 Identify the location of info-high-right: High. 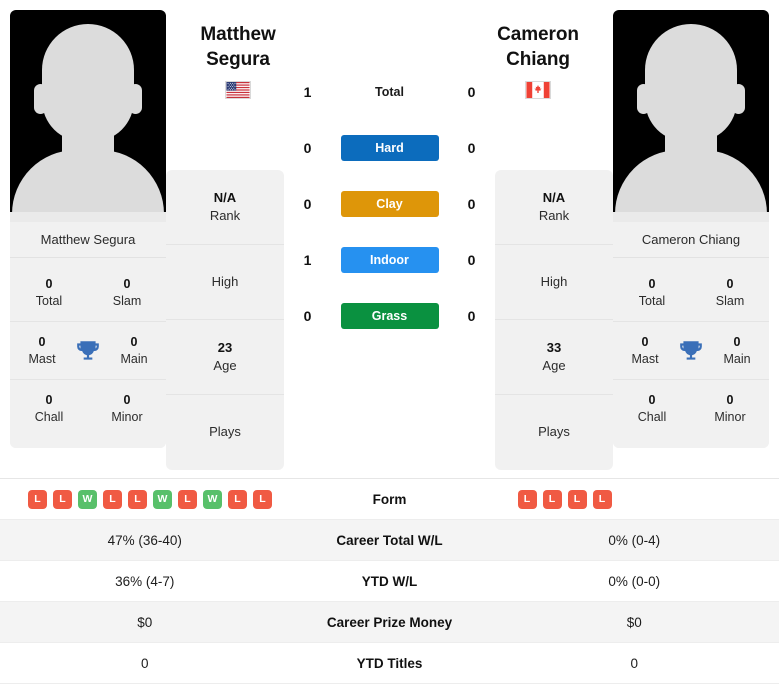
(554, 282).